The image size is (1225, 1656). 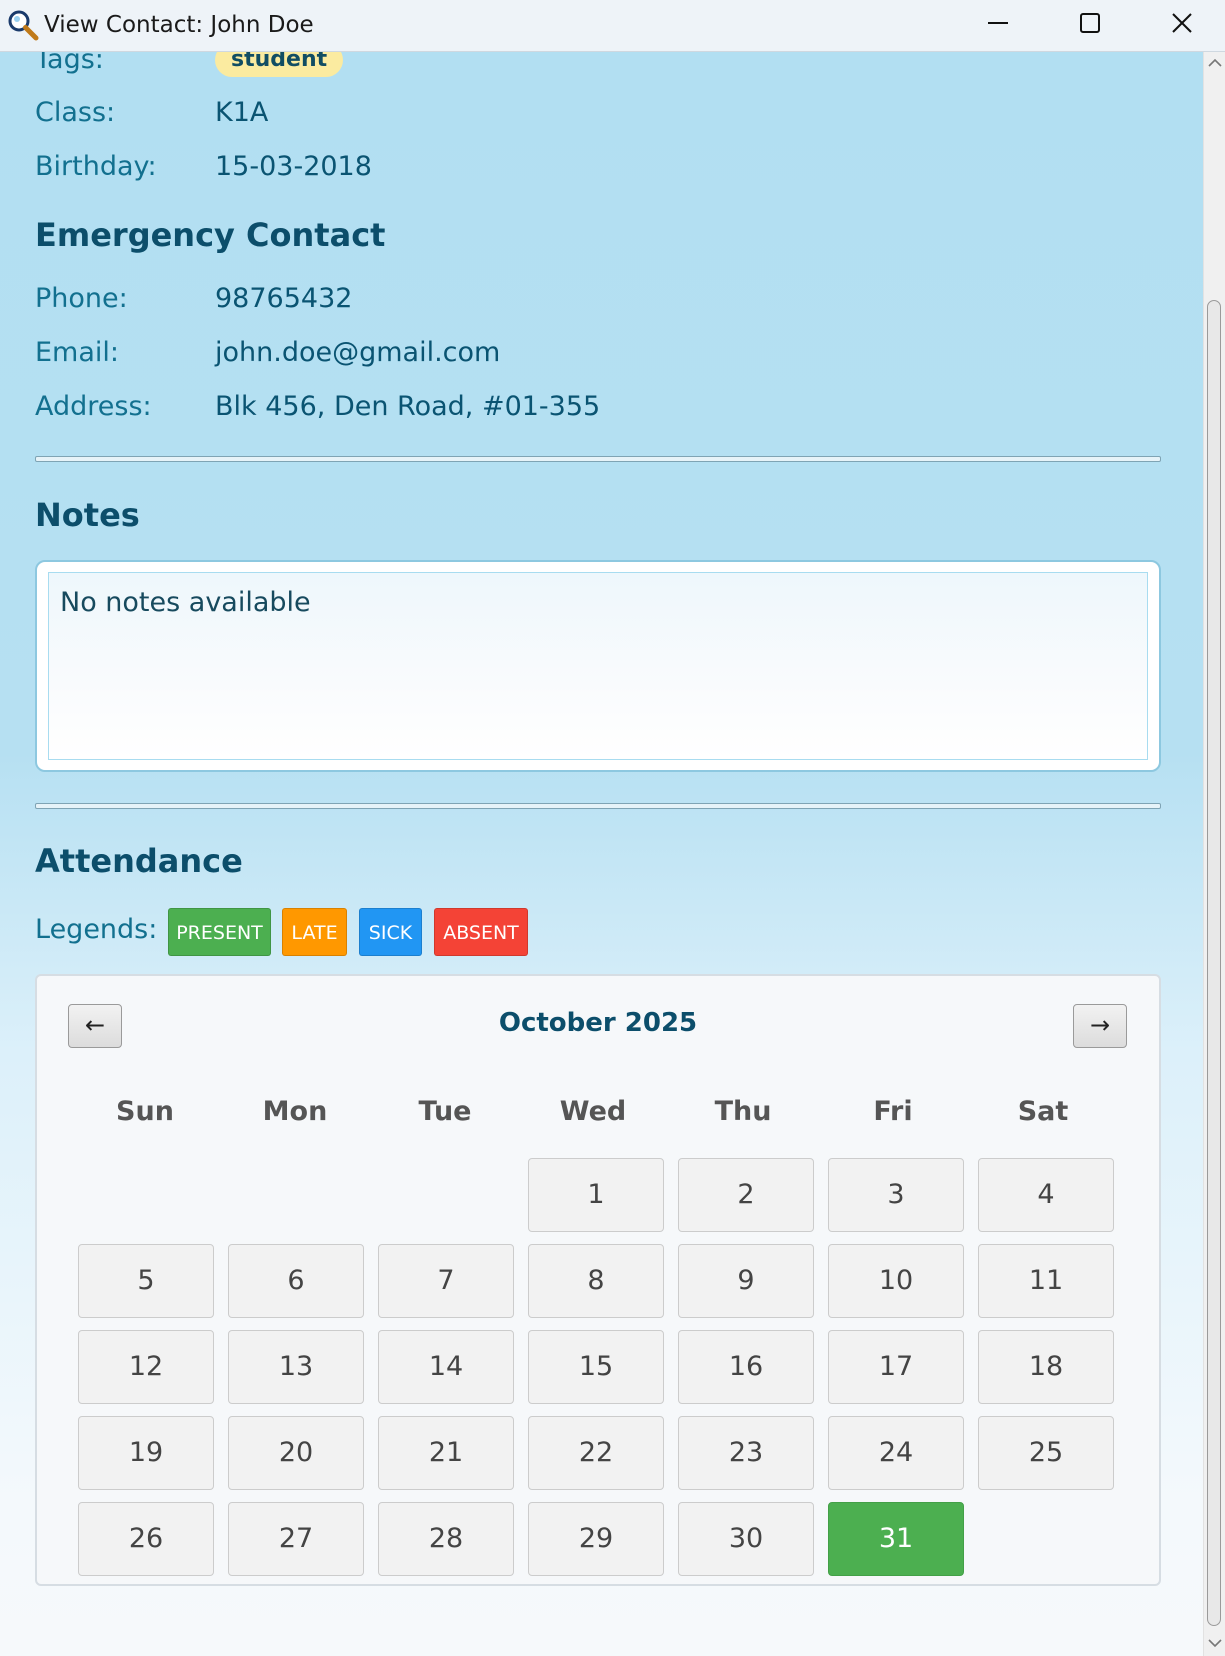 I want to click on weekday-header: Mon, so click(x=295, y=1111).